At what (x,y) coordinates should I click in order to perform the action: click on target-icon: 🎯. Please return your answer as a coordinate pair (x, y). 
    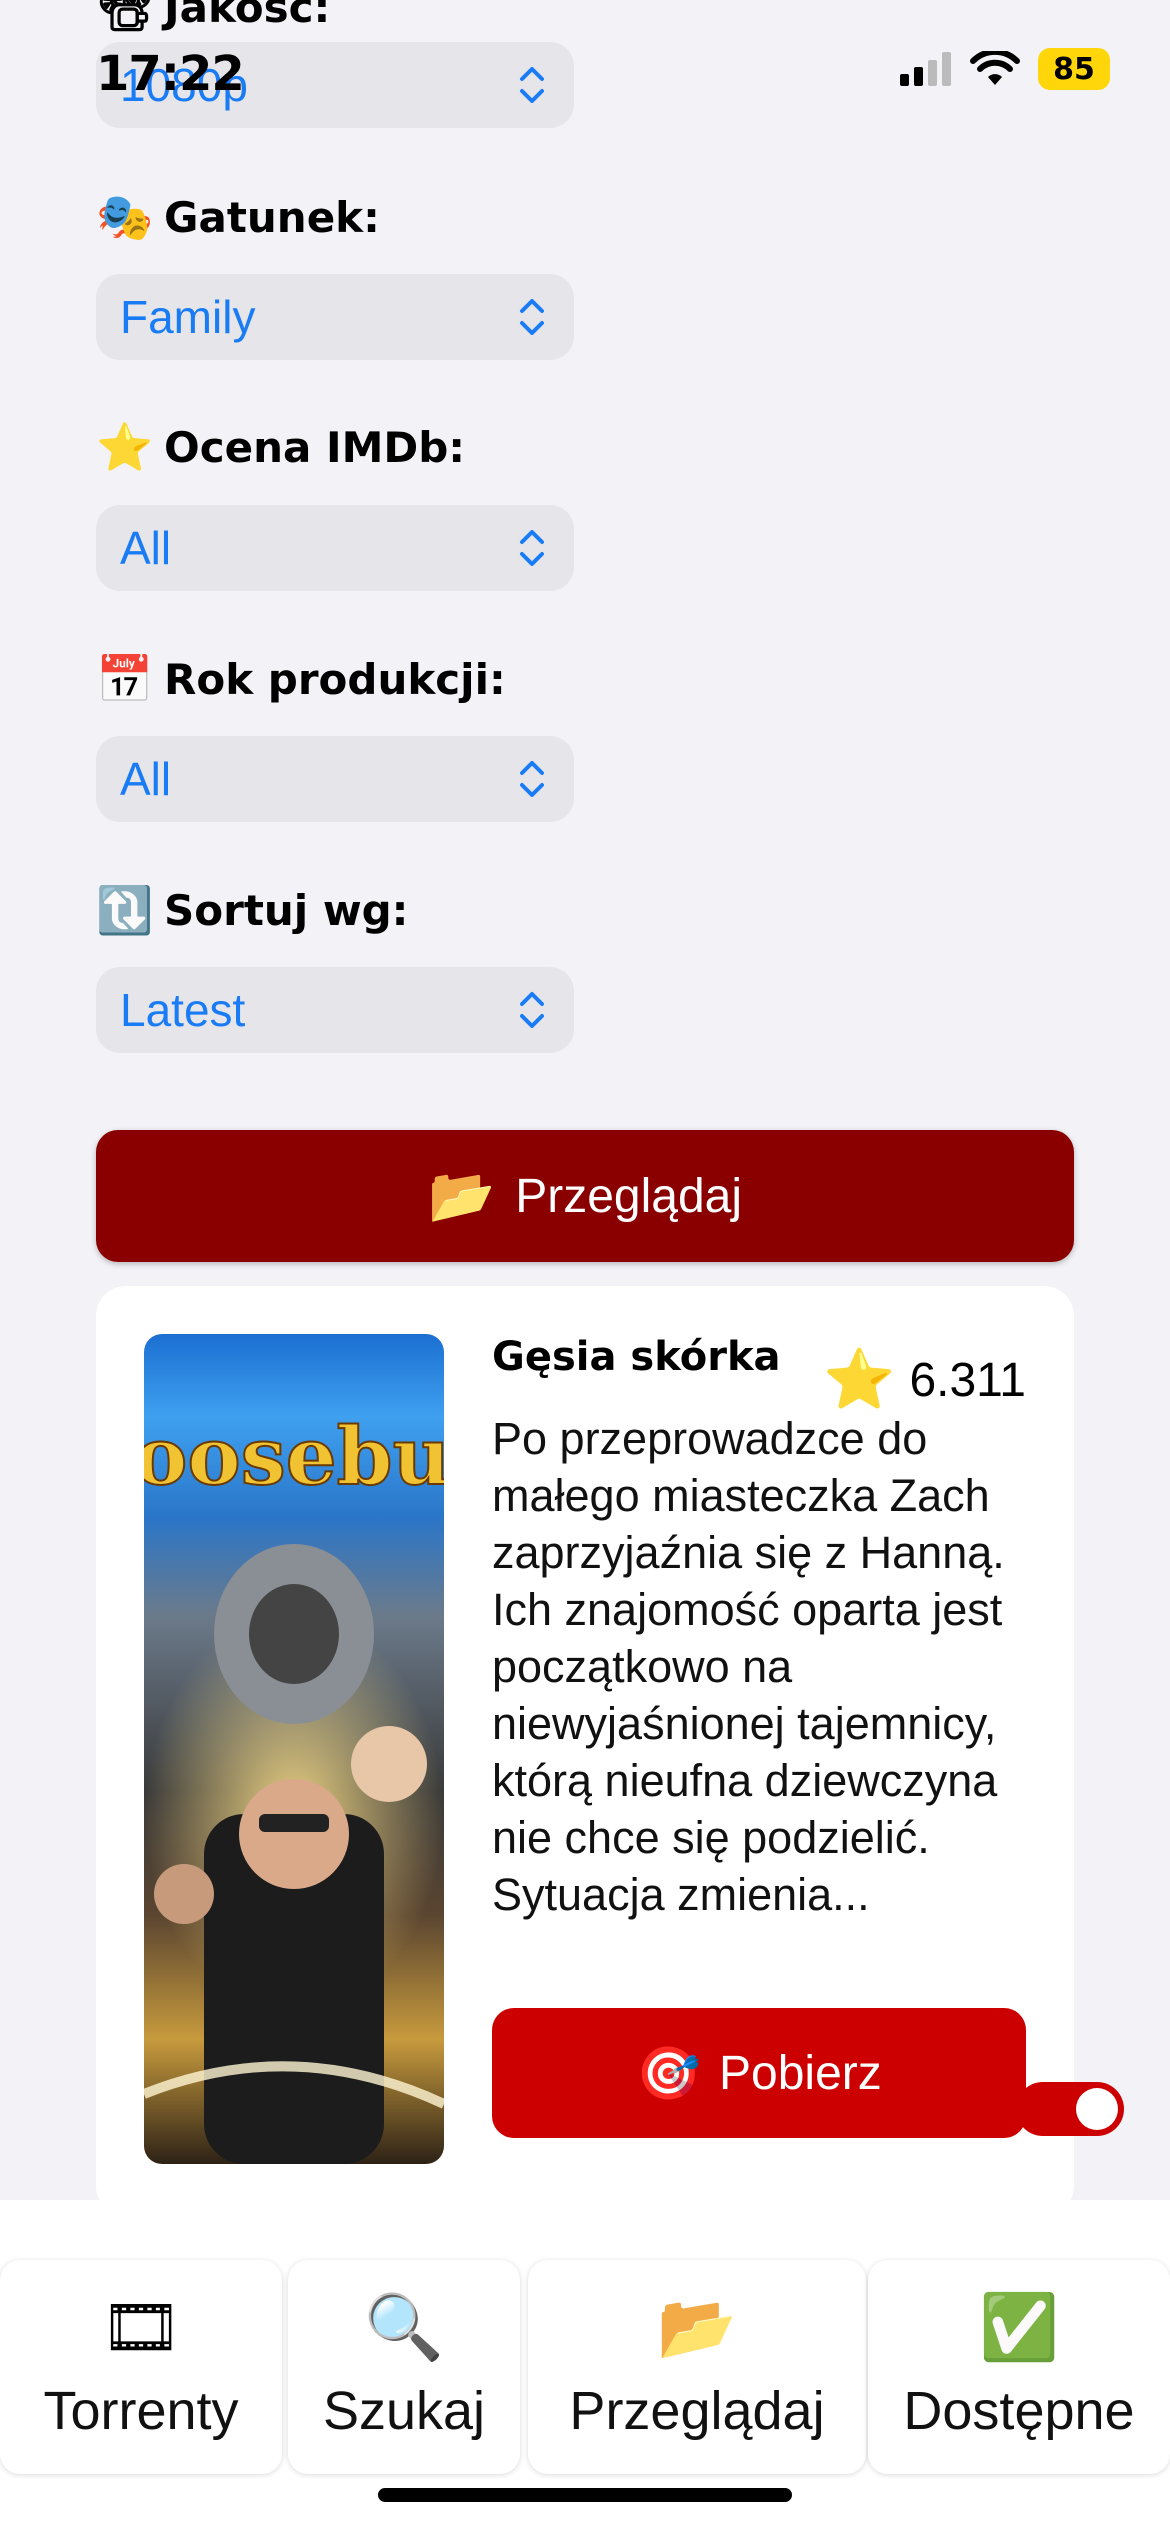
    Looking at the image, I should click on (668, 2073).